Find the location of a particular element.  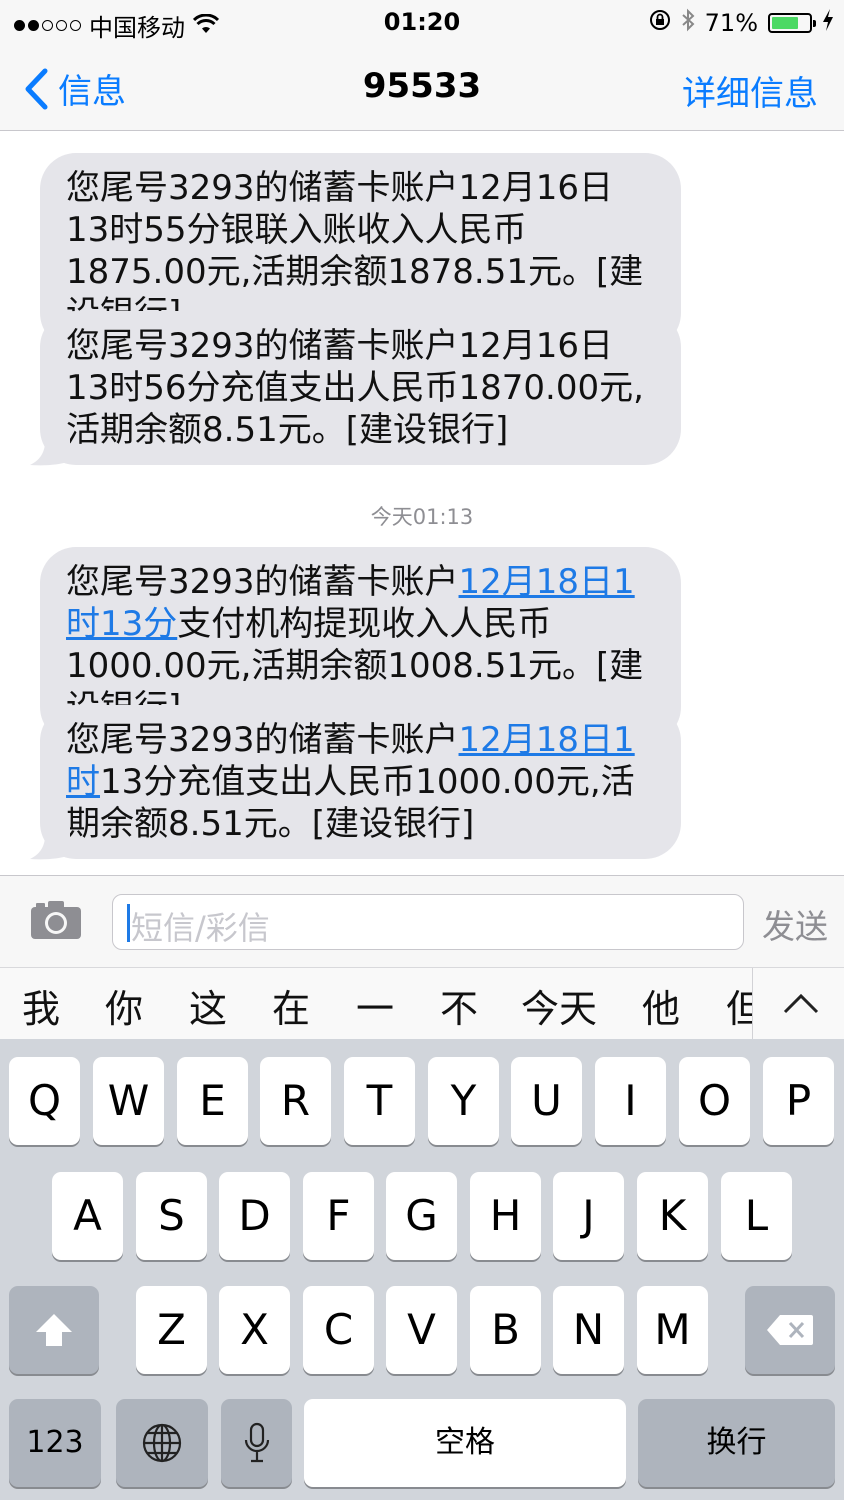

microphone-icon is located at coordinates (256, 1442).